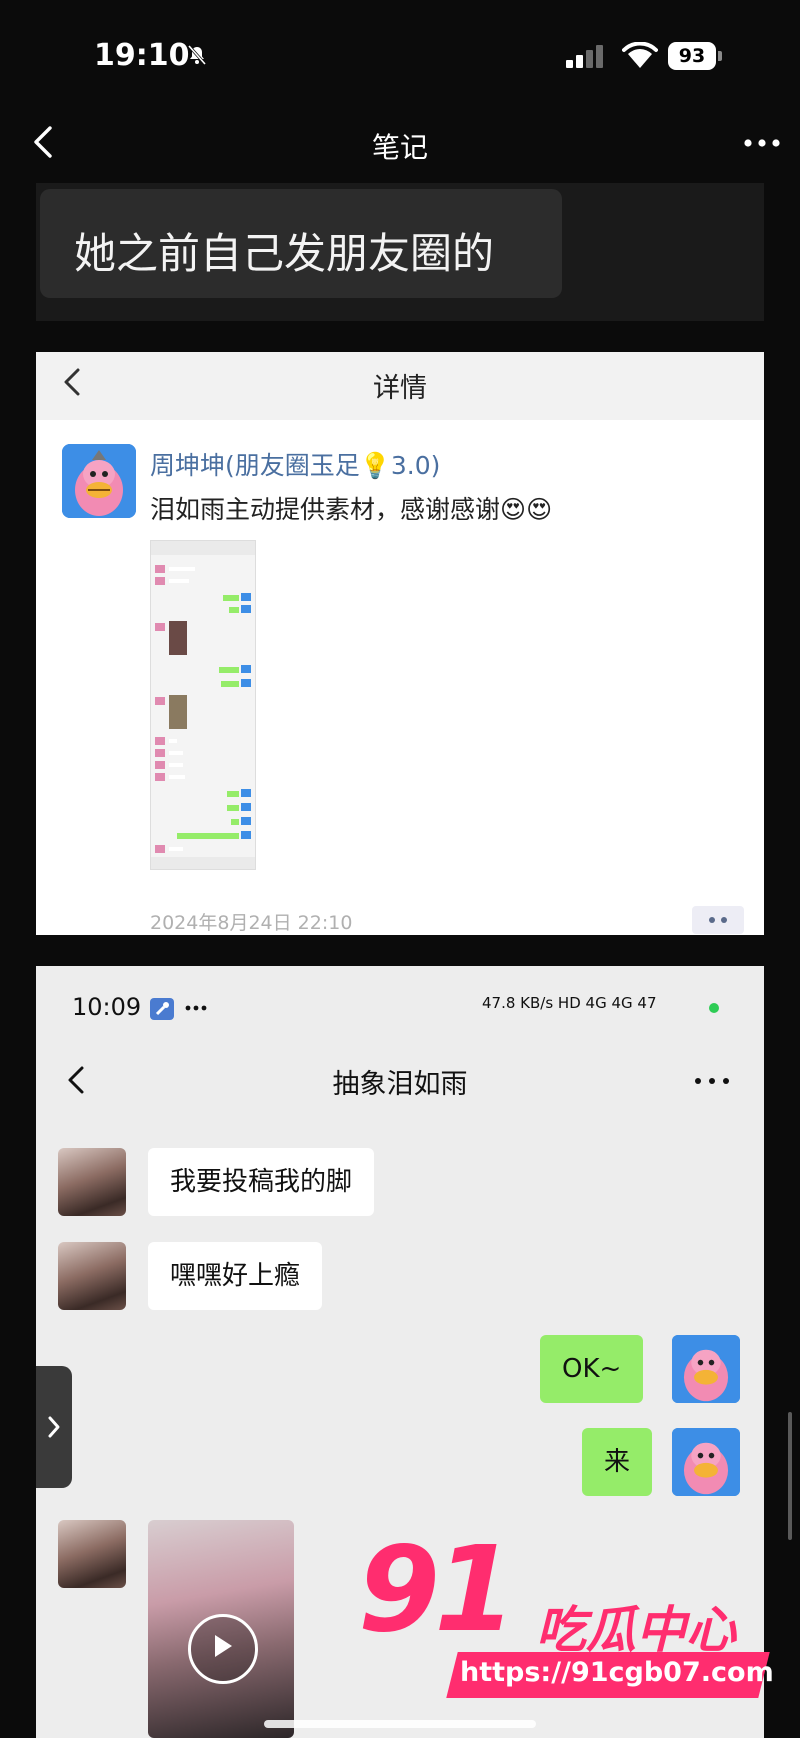  What do you see at coordinates (592, 1369) in the screenshot?
I see `message-bubble: OK~` at bounding box center [592, 1369].